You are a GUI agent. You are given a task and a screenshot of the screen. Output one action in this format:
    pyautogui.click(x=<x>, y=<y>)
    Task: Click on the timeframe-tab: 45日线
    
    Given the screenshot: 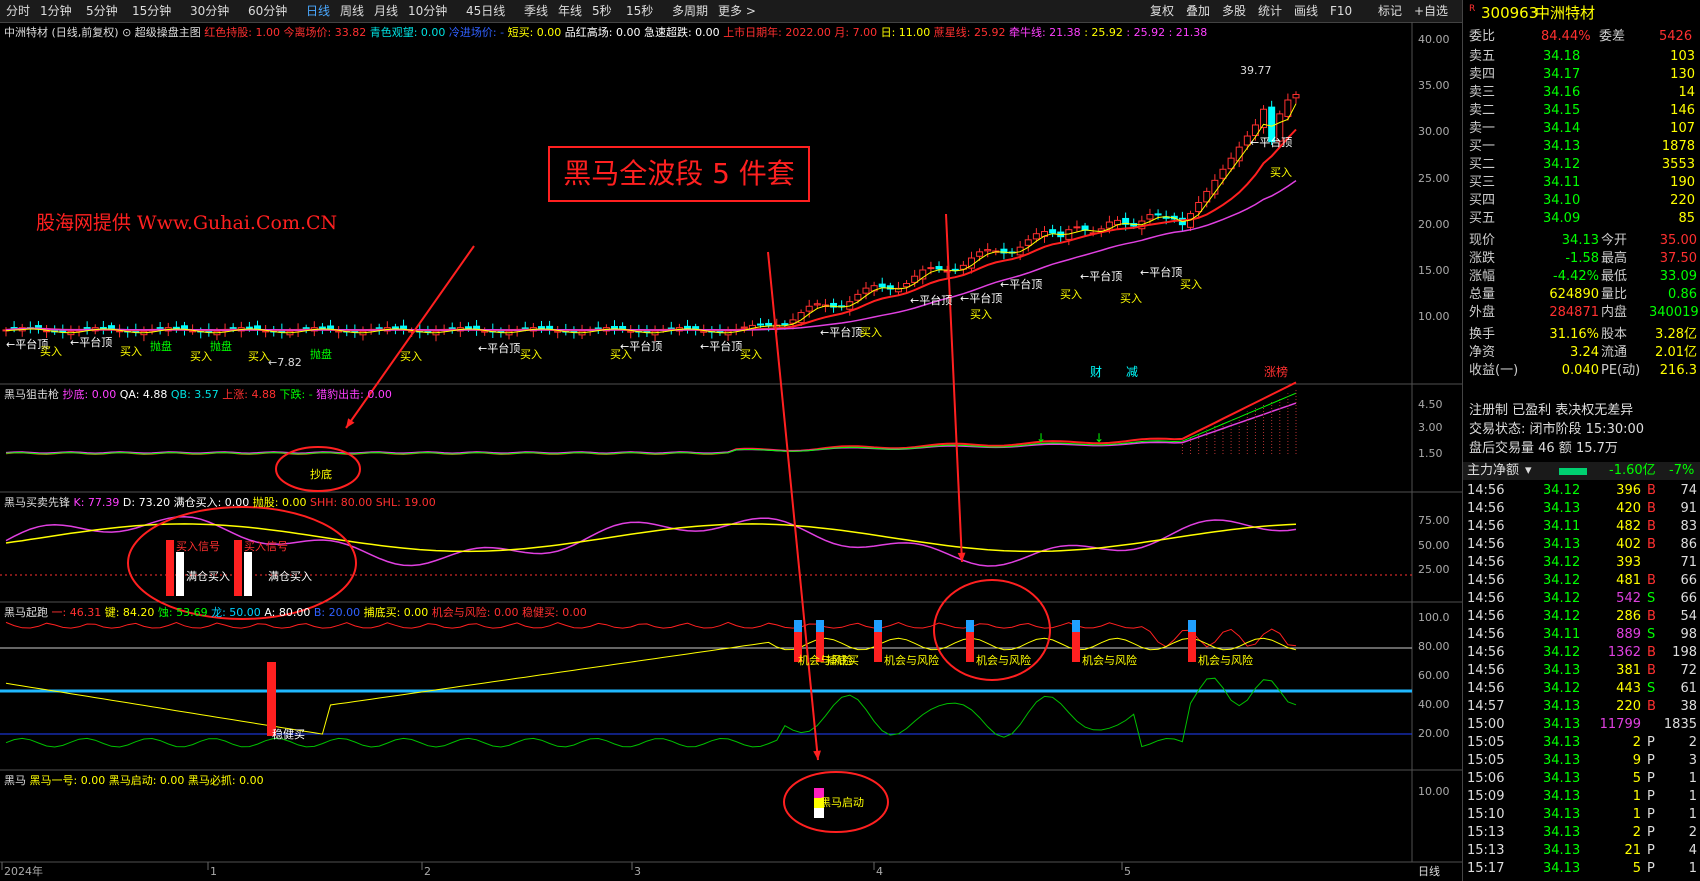 What is the action you would take?
    pyautogui.click(x=485, y=11)
    